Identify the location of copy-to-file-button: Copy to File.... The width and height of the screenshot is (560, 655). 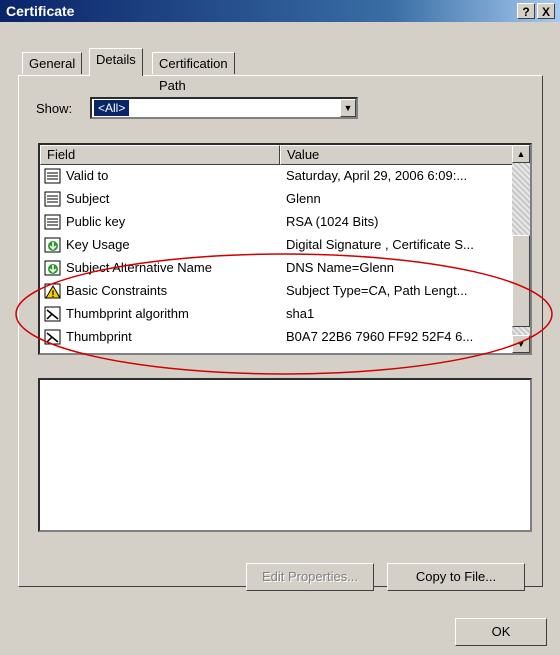
(456, 577).